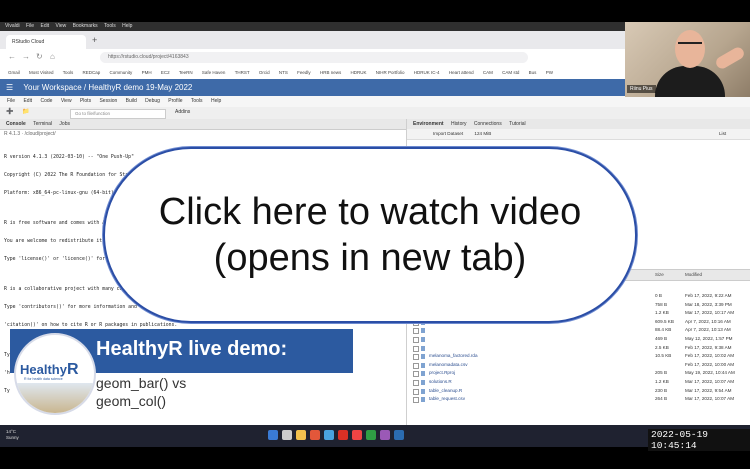 This screenshot has height=469, width=750. What do you see at coordinates (12, 26) in the screenshot?
I see `os-menu-item: Vivaldi` at bounding box center [12, 26].